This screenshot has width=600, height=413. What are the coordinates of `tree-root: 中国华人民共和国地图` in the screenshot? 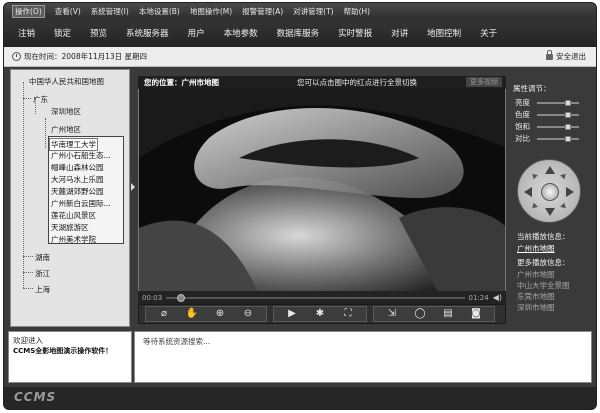 It's located at (66, 81).